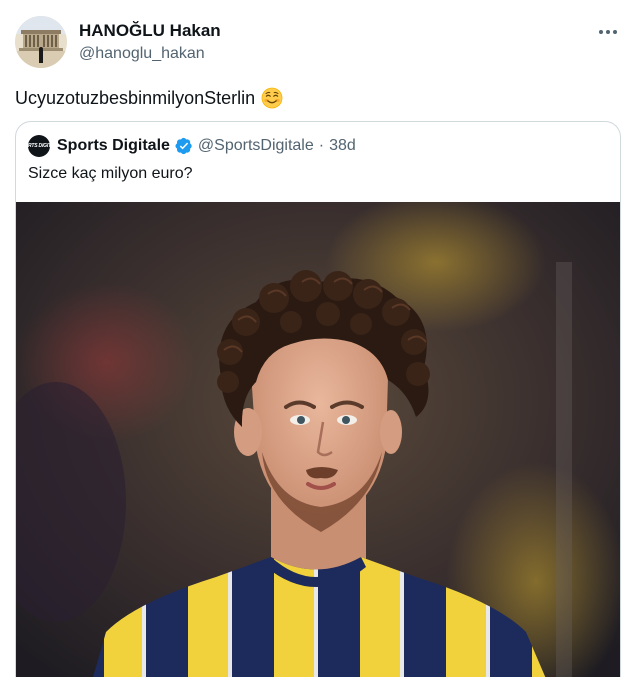 This screenshot has height=677, width=635. What do you see at coordinates (150, 42) in the screenshot?
I see `author-info: HANOĞLU Hakan @hanoglu_hakan` at bounding box center [150, 42].